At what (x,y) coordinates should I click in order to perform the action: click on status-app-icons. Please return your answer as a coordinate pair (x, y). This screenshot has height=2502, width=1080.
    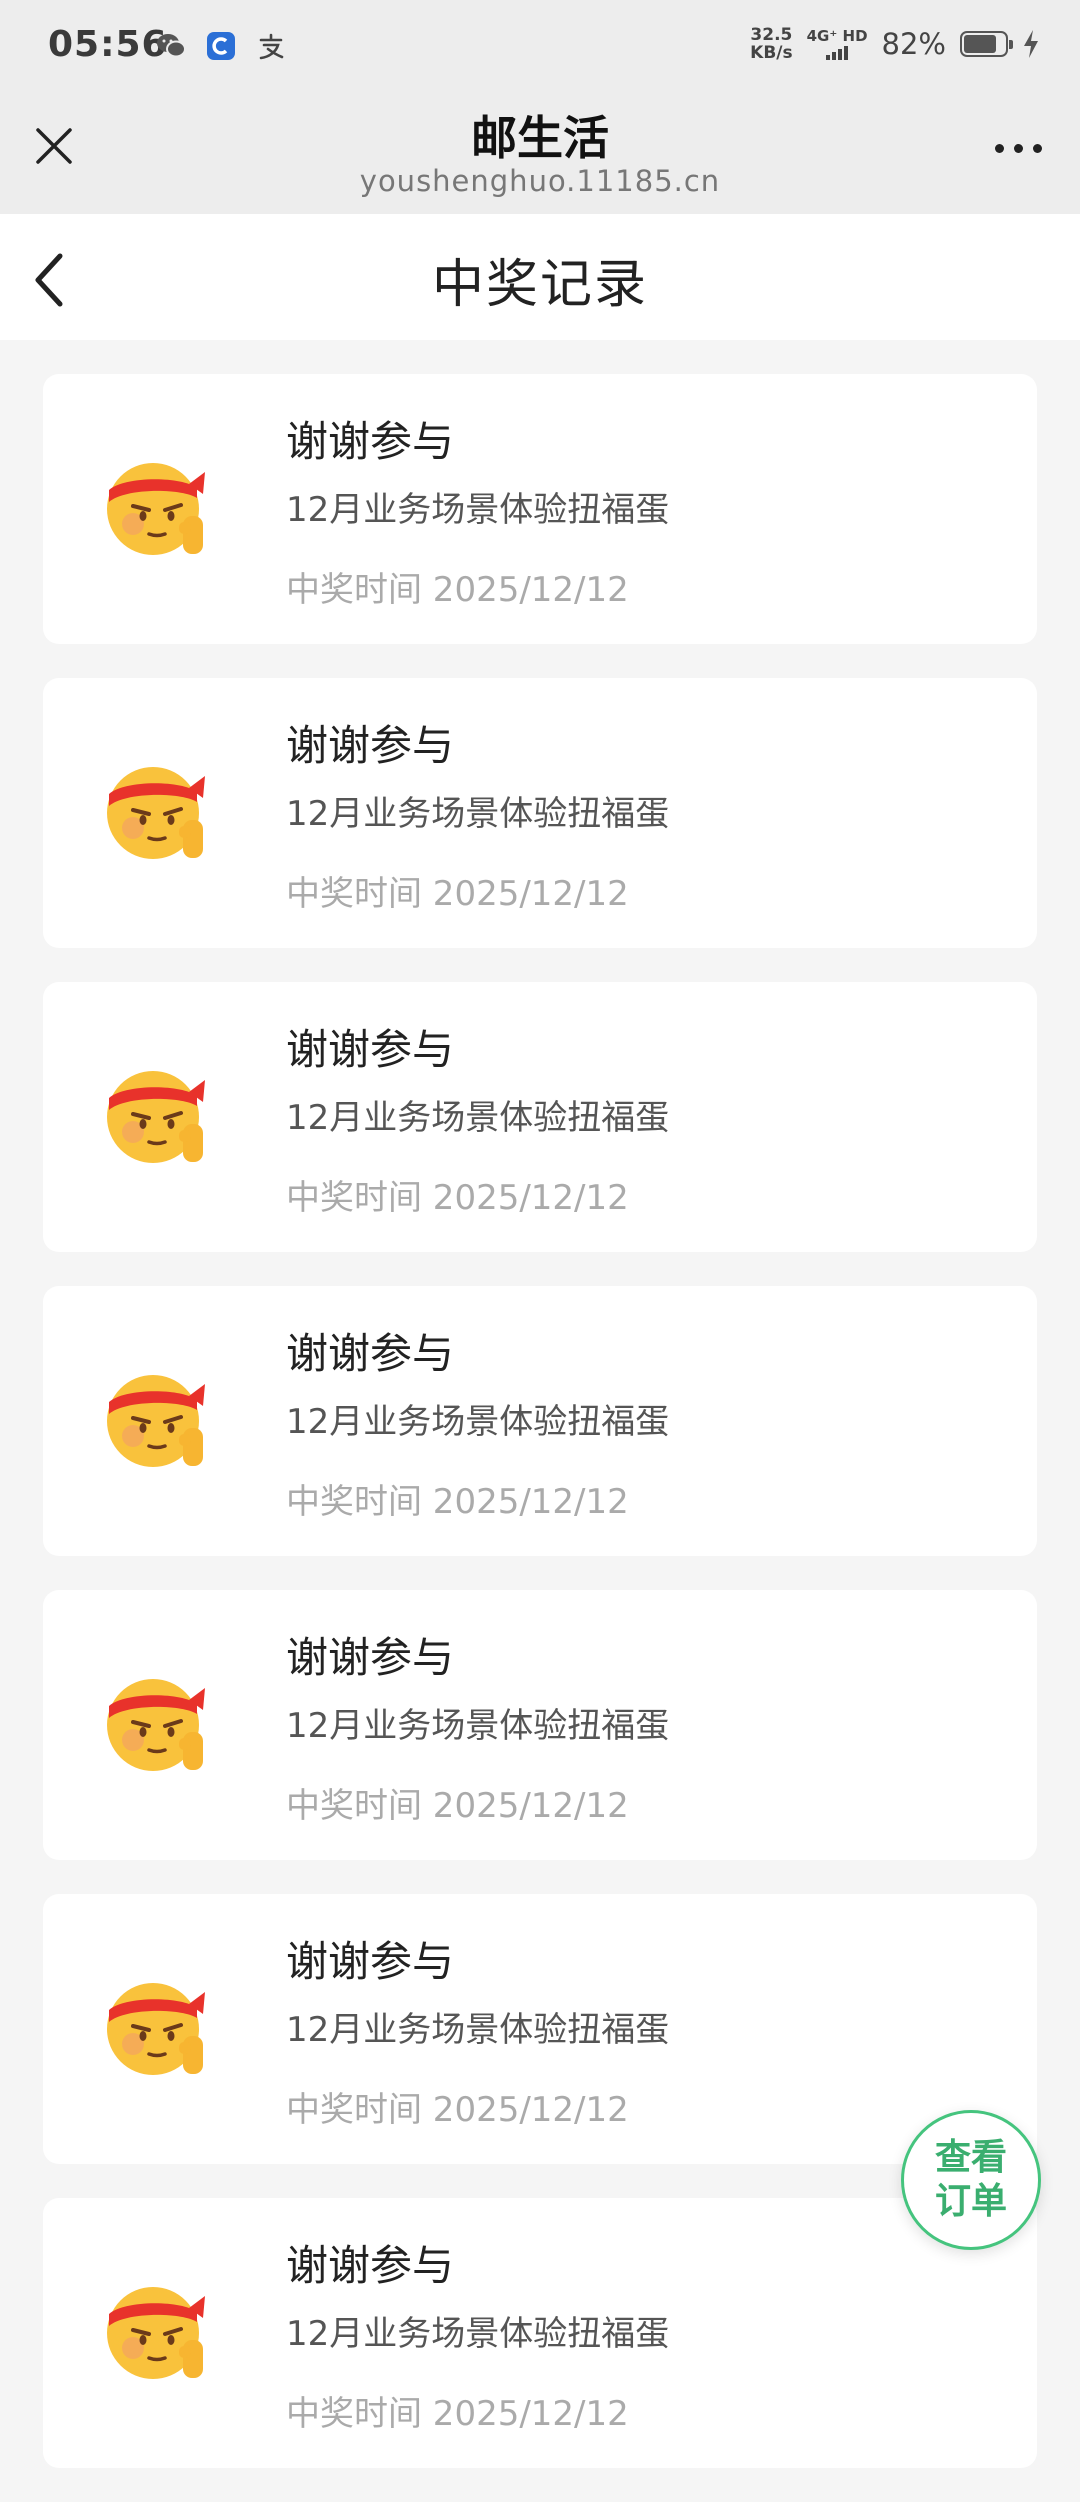
    Looking at the image, I should click on (221, 46).